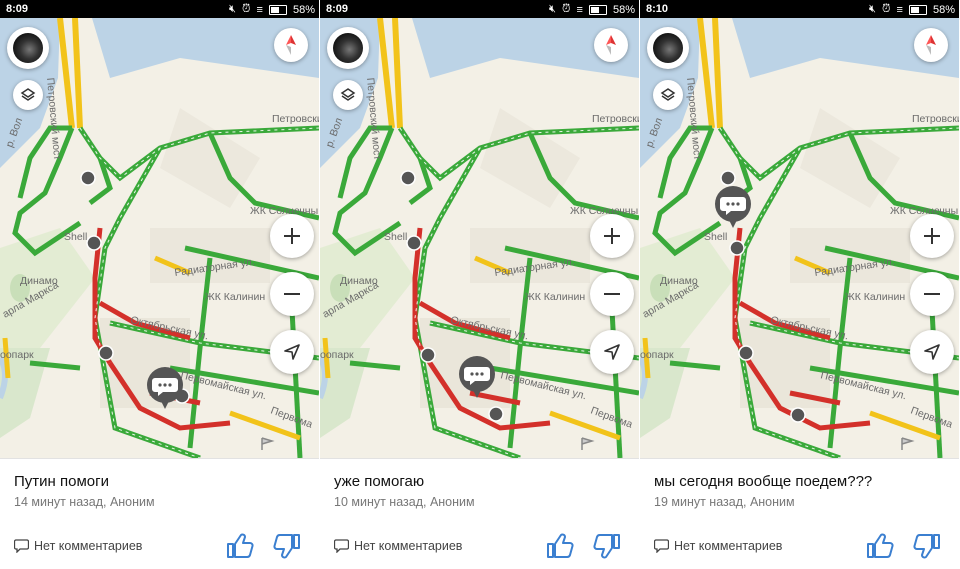 The image size is (960, 569). I want to click on comment-meta: 10 минут назад, Аноним, so click(404, 502).